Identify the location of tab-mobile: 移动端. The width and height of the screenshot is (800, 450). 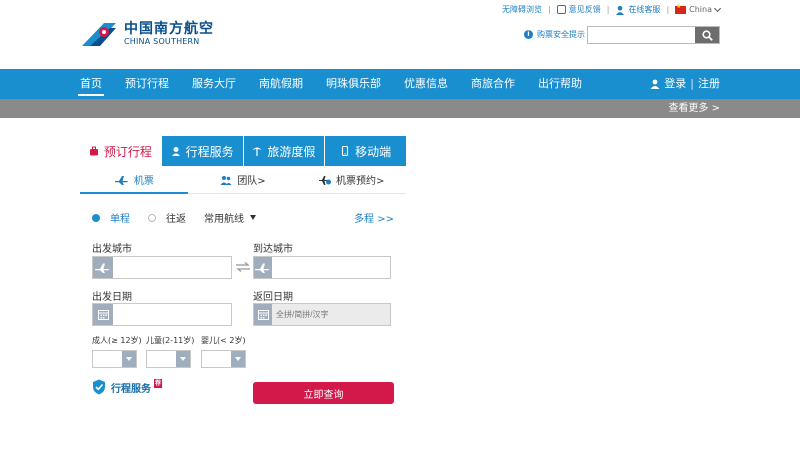
(365, 151).